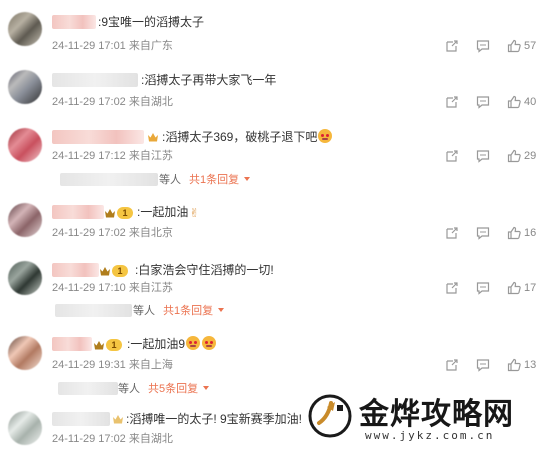 This screenshot has width=550, height=453. What do you see at coordinates (112, 156) in the screenshot?
I see `comment-meta: 24-11-29 17:12 来自江苏` at bounding box center [112, 156].